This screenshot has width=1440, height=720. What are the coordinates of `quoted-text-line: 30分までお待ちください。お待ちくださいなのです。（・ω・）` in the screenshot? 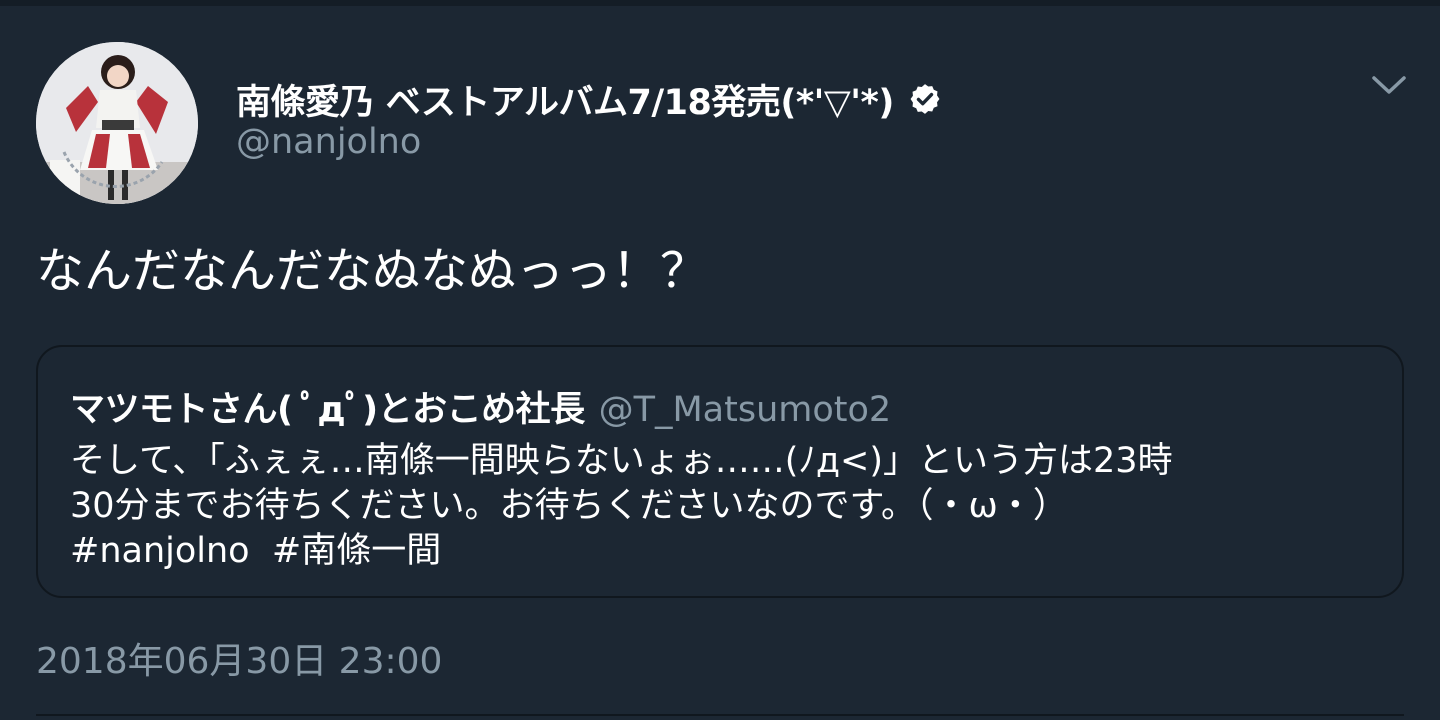 It's located at (569, 506).